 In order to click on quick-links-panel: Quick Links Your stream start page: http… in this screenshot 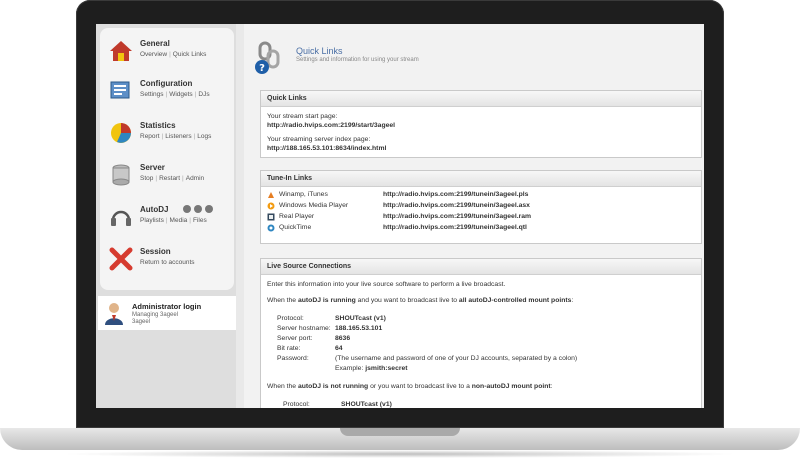, I will do `click(481, 124)`.